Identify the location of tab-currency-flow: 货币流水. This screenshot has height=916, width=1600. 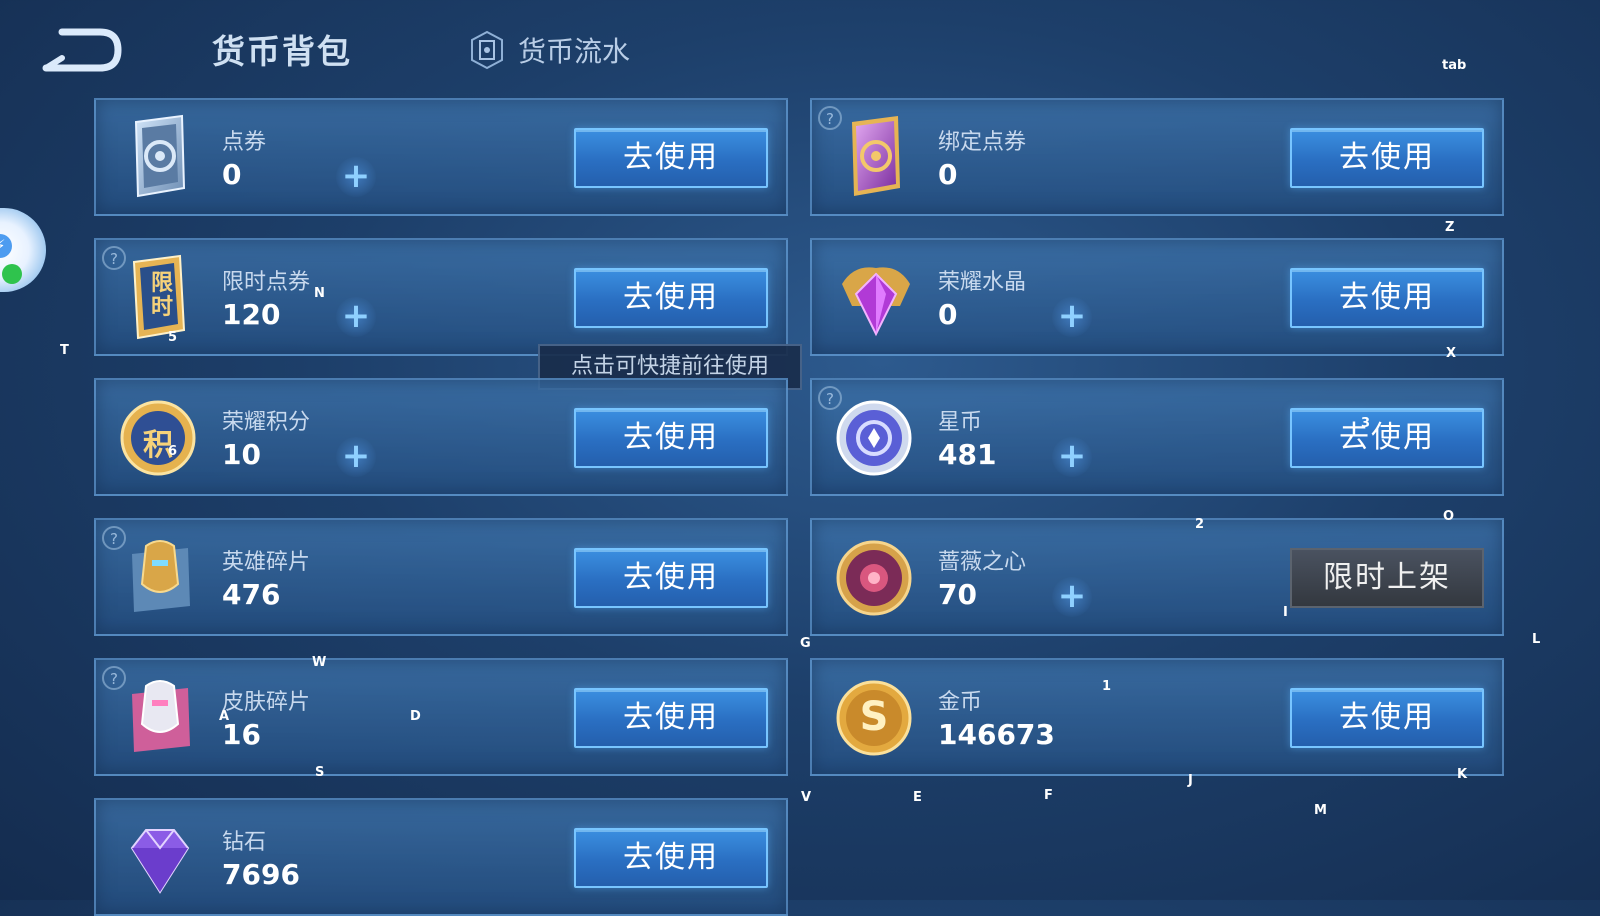
(550, 50).